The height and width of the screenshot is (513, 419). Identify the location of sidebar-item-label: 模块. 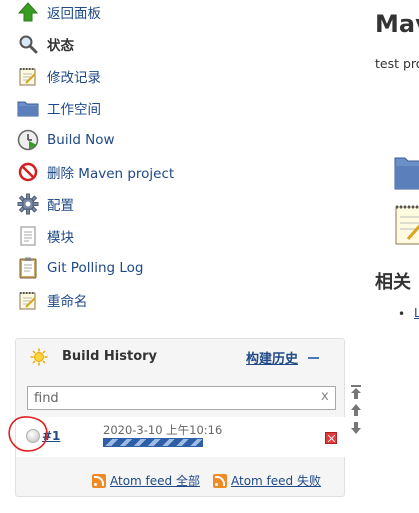
(60, 238).